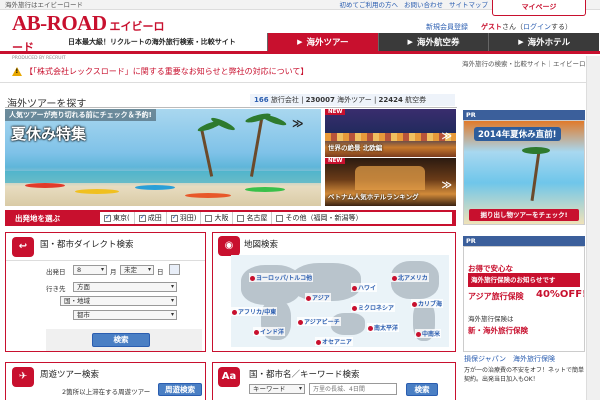 Image resolution: width=600 pixels, height=400 pixels. What do you see at coordinates (468, 5) in the screenshot?
I see `link-sitemap: サイトマップ` at bounding box center [468, 5].